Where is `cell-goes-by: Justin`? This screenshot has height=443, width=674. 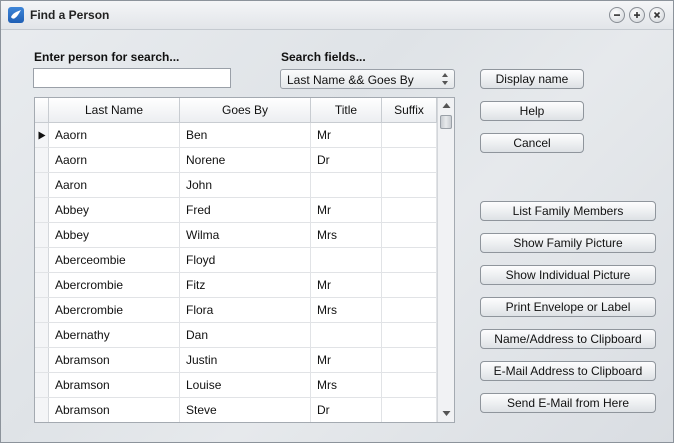
cell-goes-by: Justin is located at coordinates (245, 360).